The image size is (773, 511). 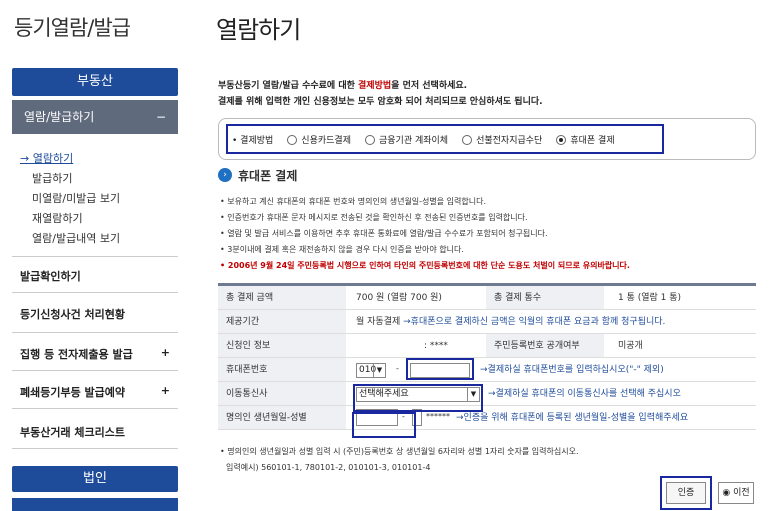 What do you see at coordinates (384, 425) in the screenshot?
I see `birth-input-highlight` at bounding box center [384, 425].